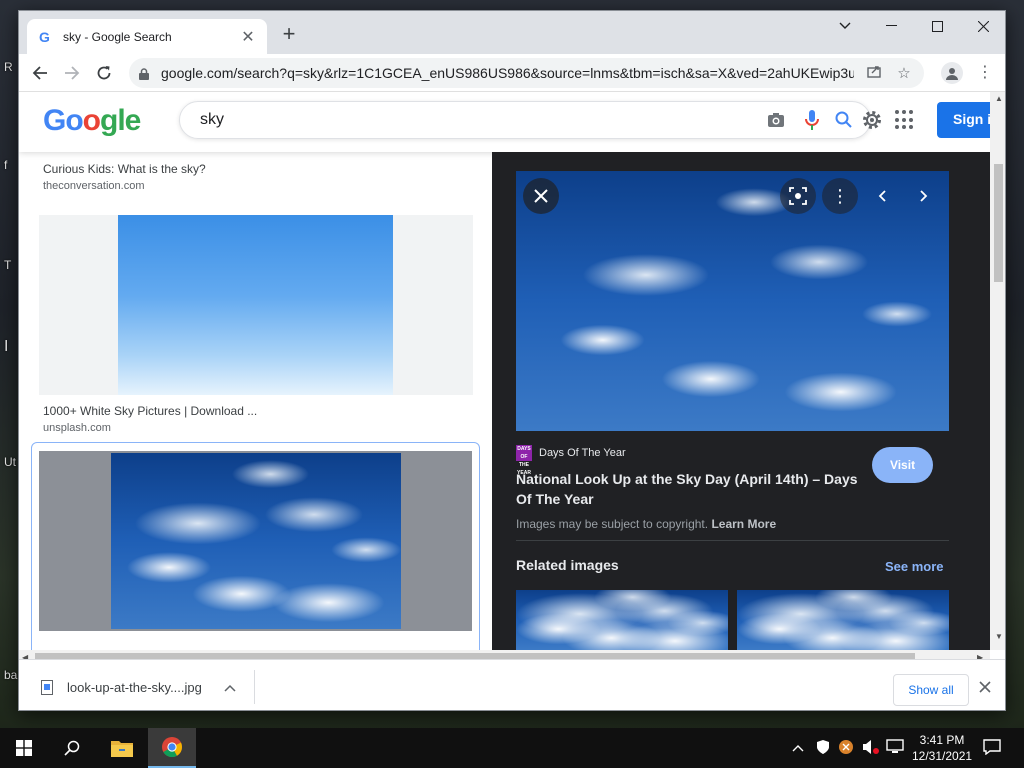  Describe the element at coordinates (524, 460) in the screenshot. I see `days-of-the-year-logo: DAYS OF THE YEAR` at that location.